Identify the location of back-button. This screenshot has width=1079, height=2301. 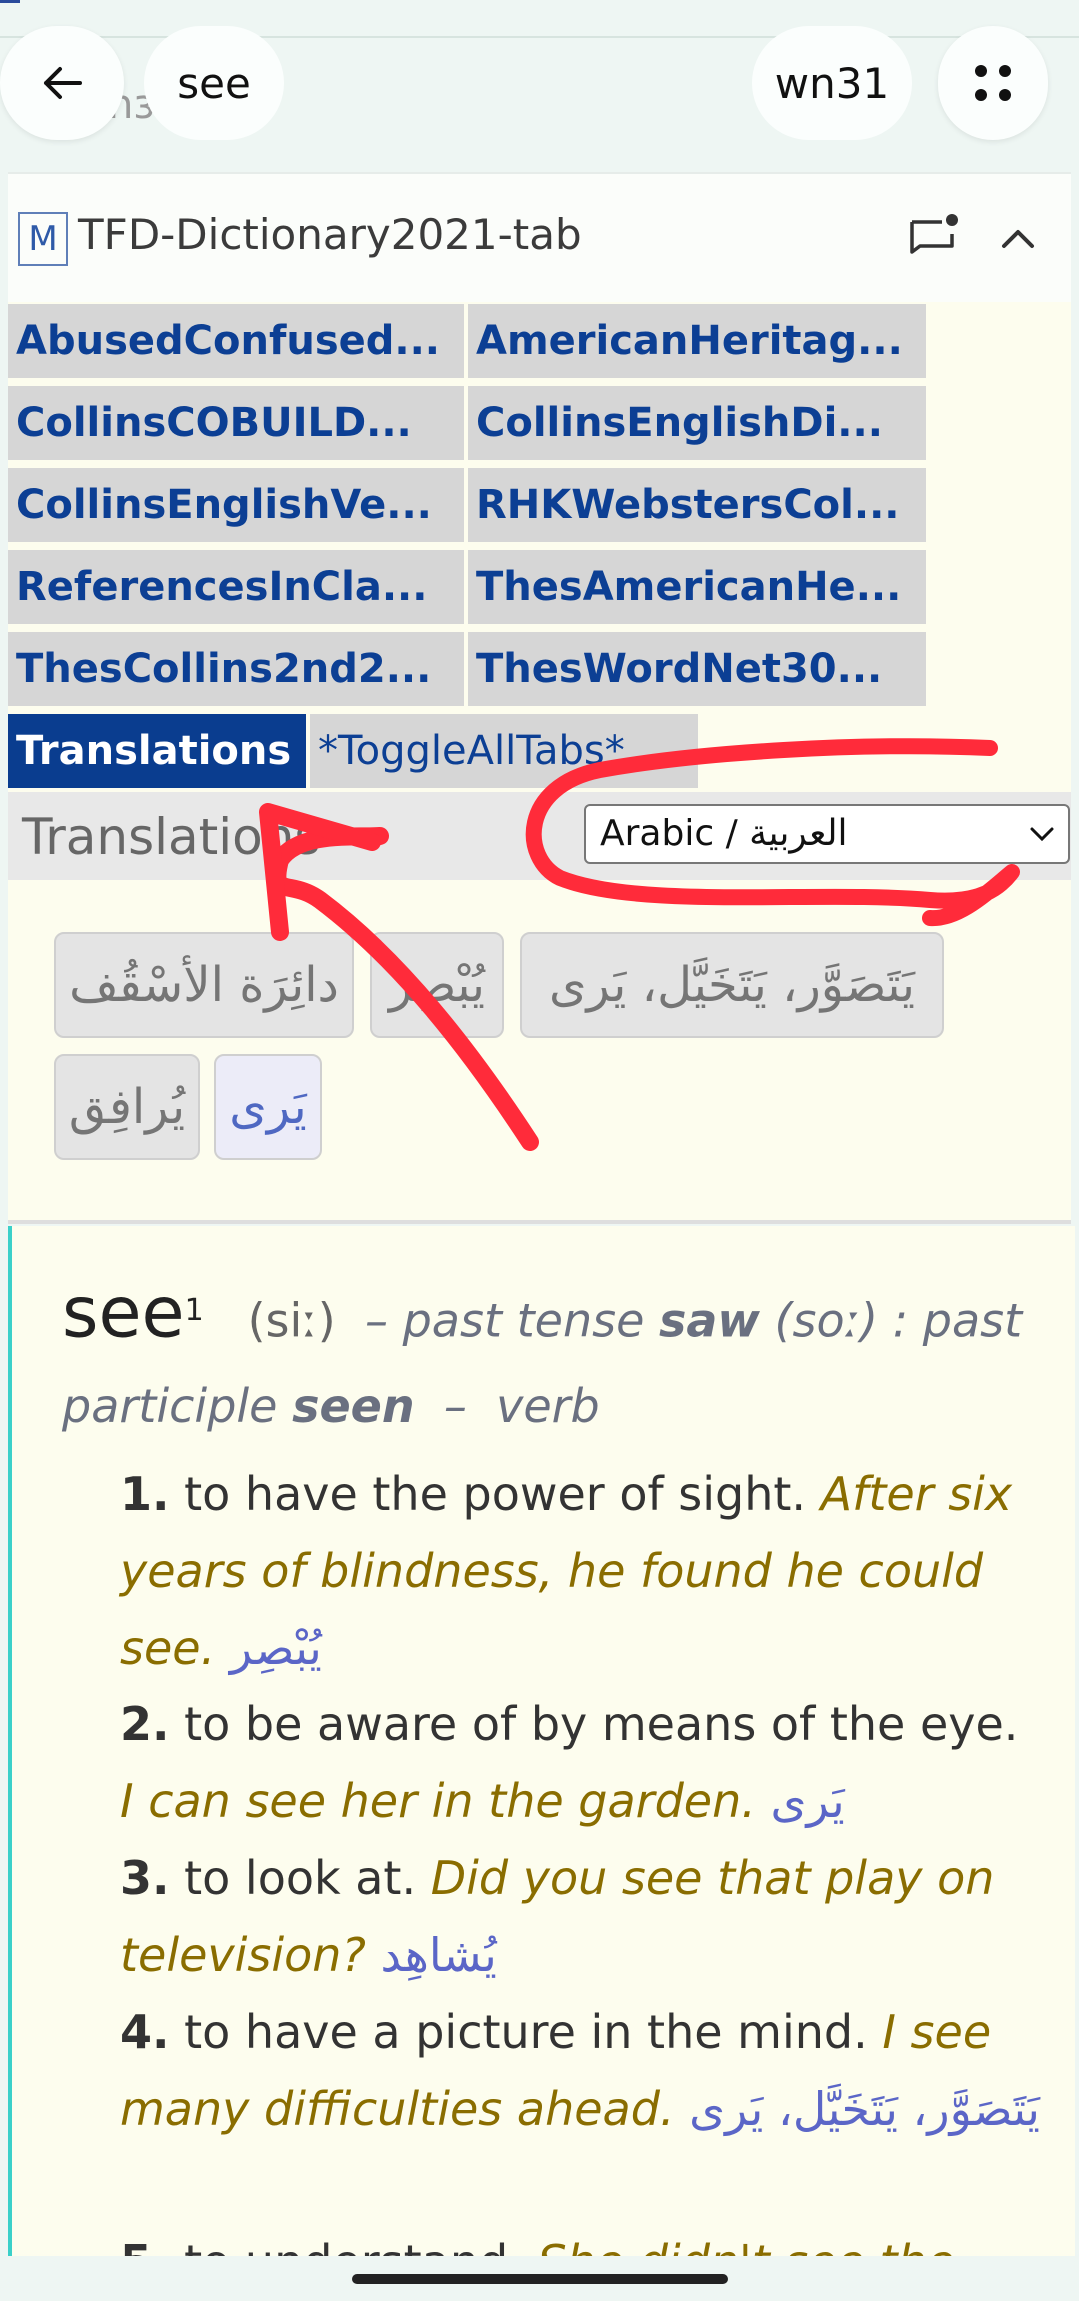
(62, 83).